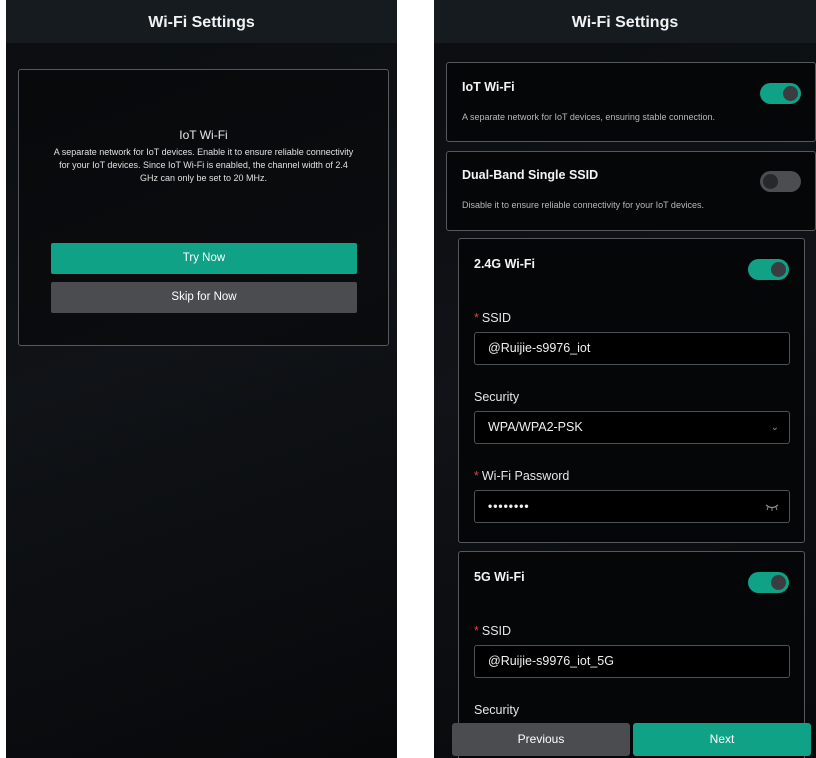 This screenshot has height=758, width=816. What do you see at coordinates (488, 87) in the screenshot?
I see `iot-wifi-title: IoT Wi-Fi` at bounding box center [488, 87].